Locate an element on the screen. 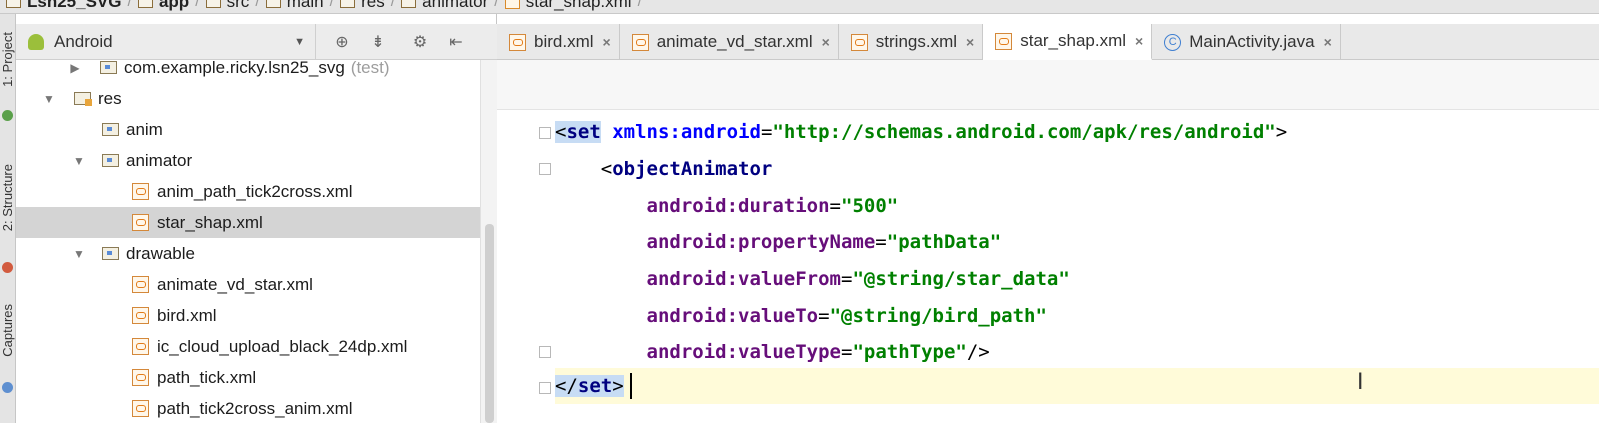  project-scrollbar is located at coordinates (488, 241).